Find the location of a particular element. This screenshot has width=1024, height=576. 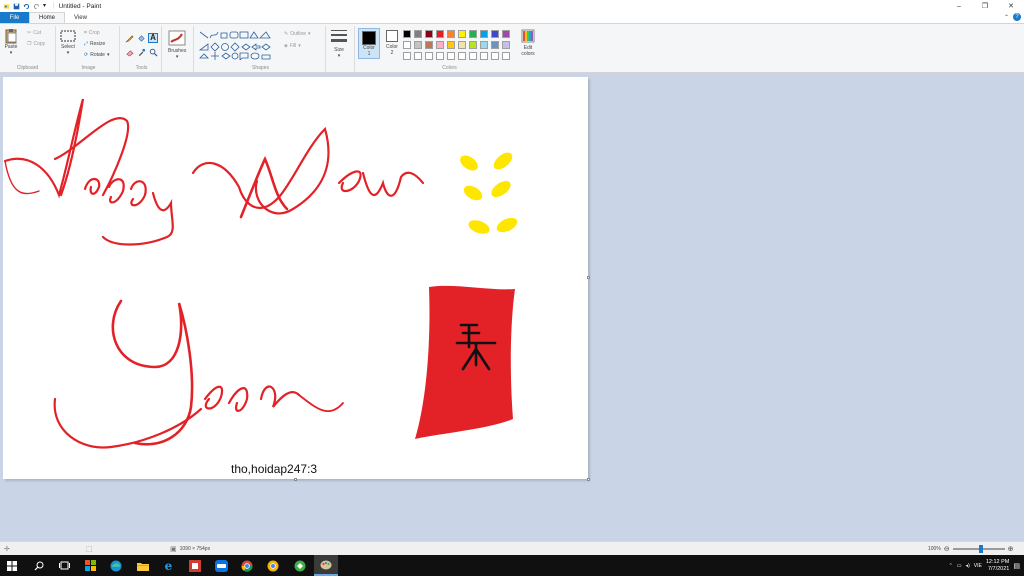

task-view-button is located at coordinates (64, 565).